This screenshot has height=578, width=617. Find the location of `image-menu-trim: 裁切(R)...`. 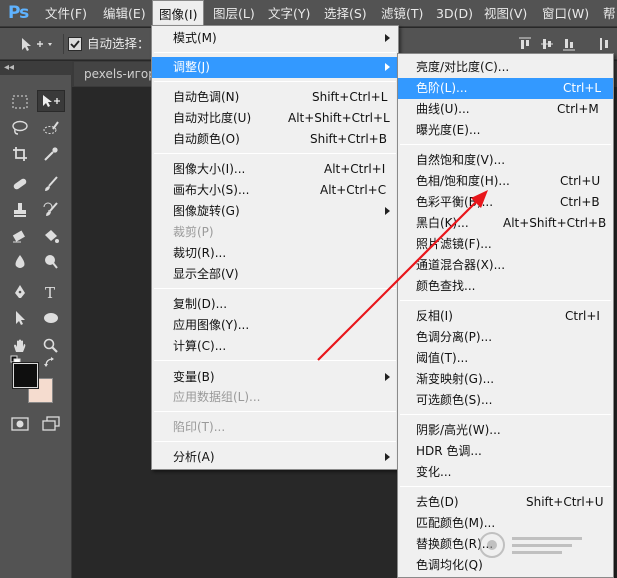

image-menu-trim: 裁切(R)... is located at coordinates (275, 253).